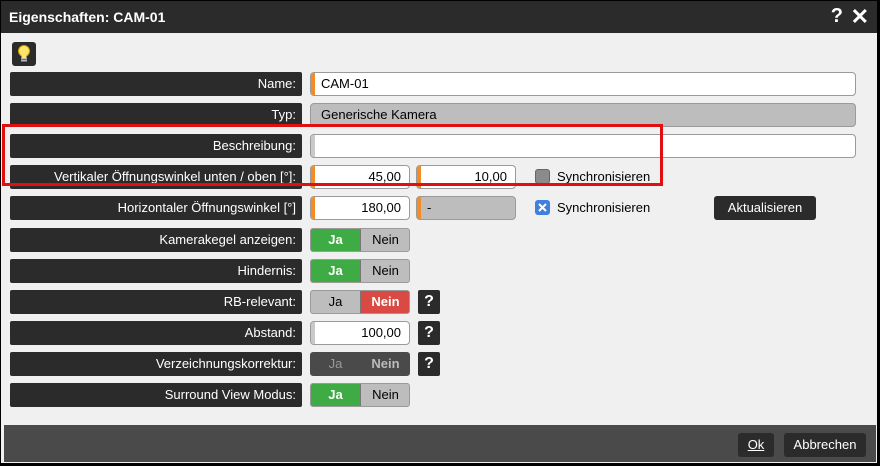  What do you see at coordinates (604, 207) in the screenshot?
I see `horizontal-sync-label: Synchronisieren` at bounding box center [604, 207].